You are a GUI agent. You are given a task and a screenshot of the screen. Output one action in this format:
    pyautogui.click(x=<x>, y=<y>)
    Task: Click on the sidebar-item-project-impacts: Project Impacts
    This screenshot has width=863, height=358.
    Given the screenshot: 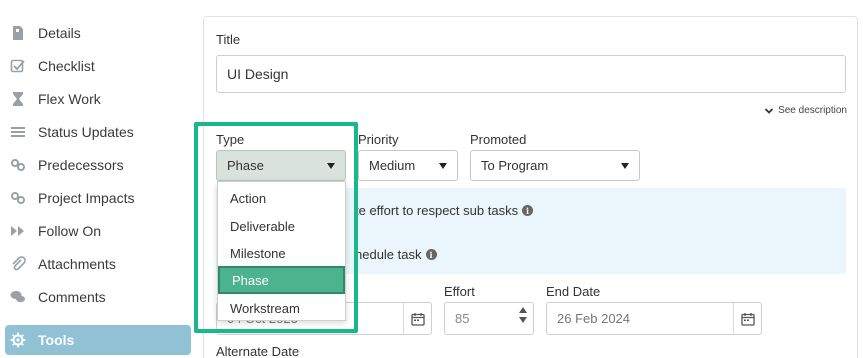 What is the action you would take?
    pyautogui.click(x=98, y=198)
    